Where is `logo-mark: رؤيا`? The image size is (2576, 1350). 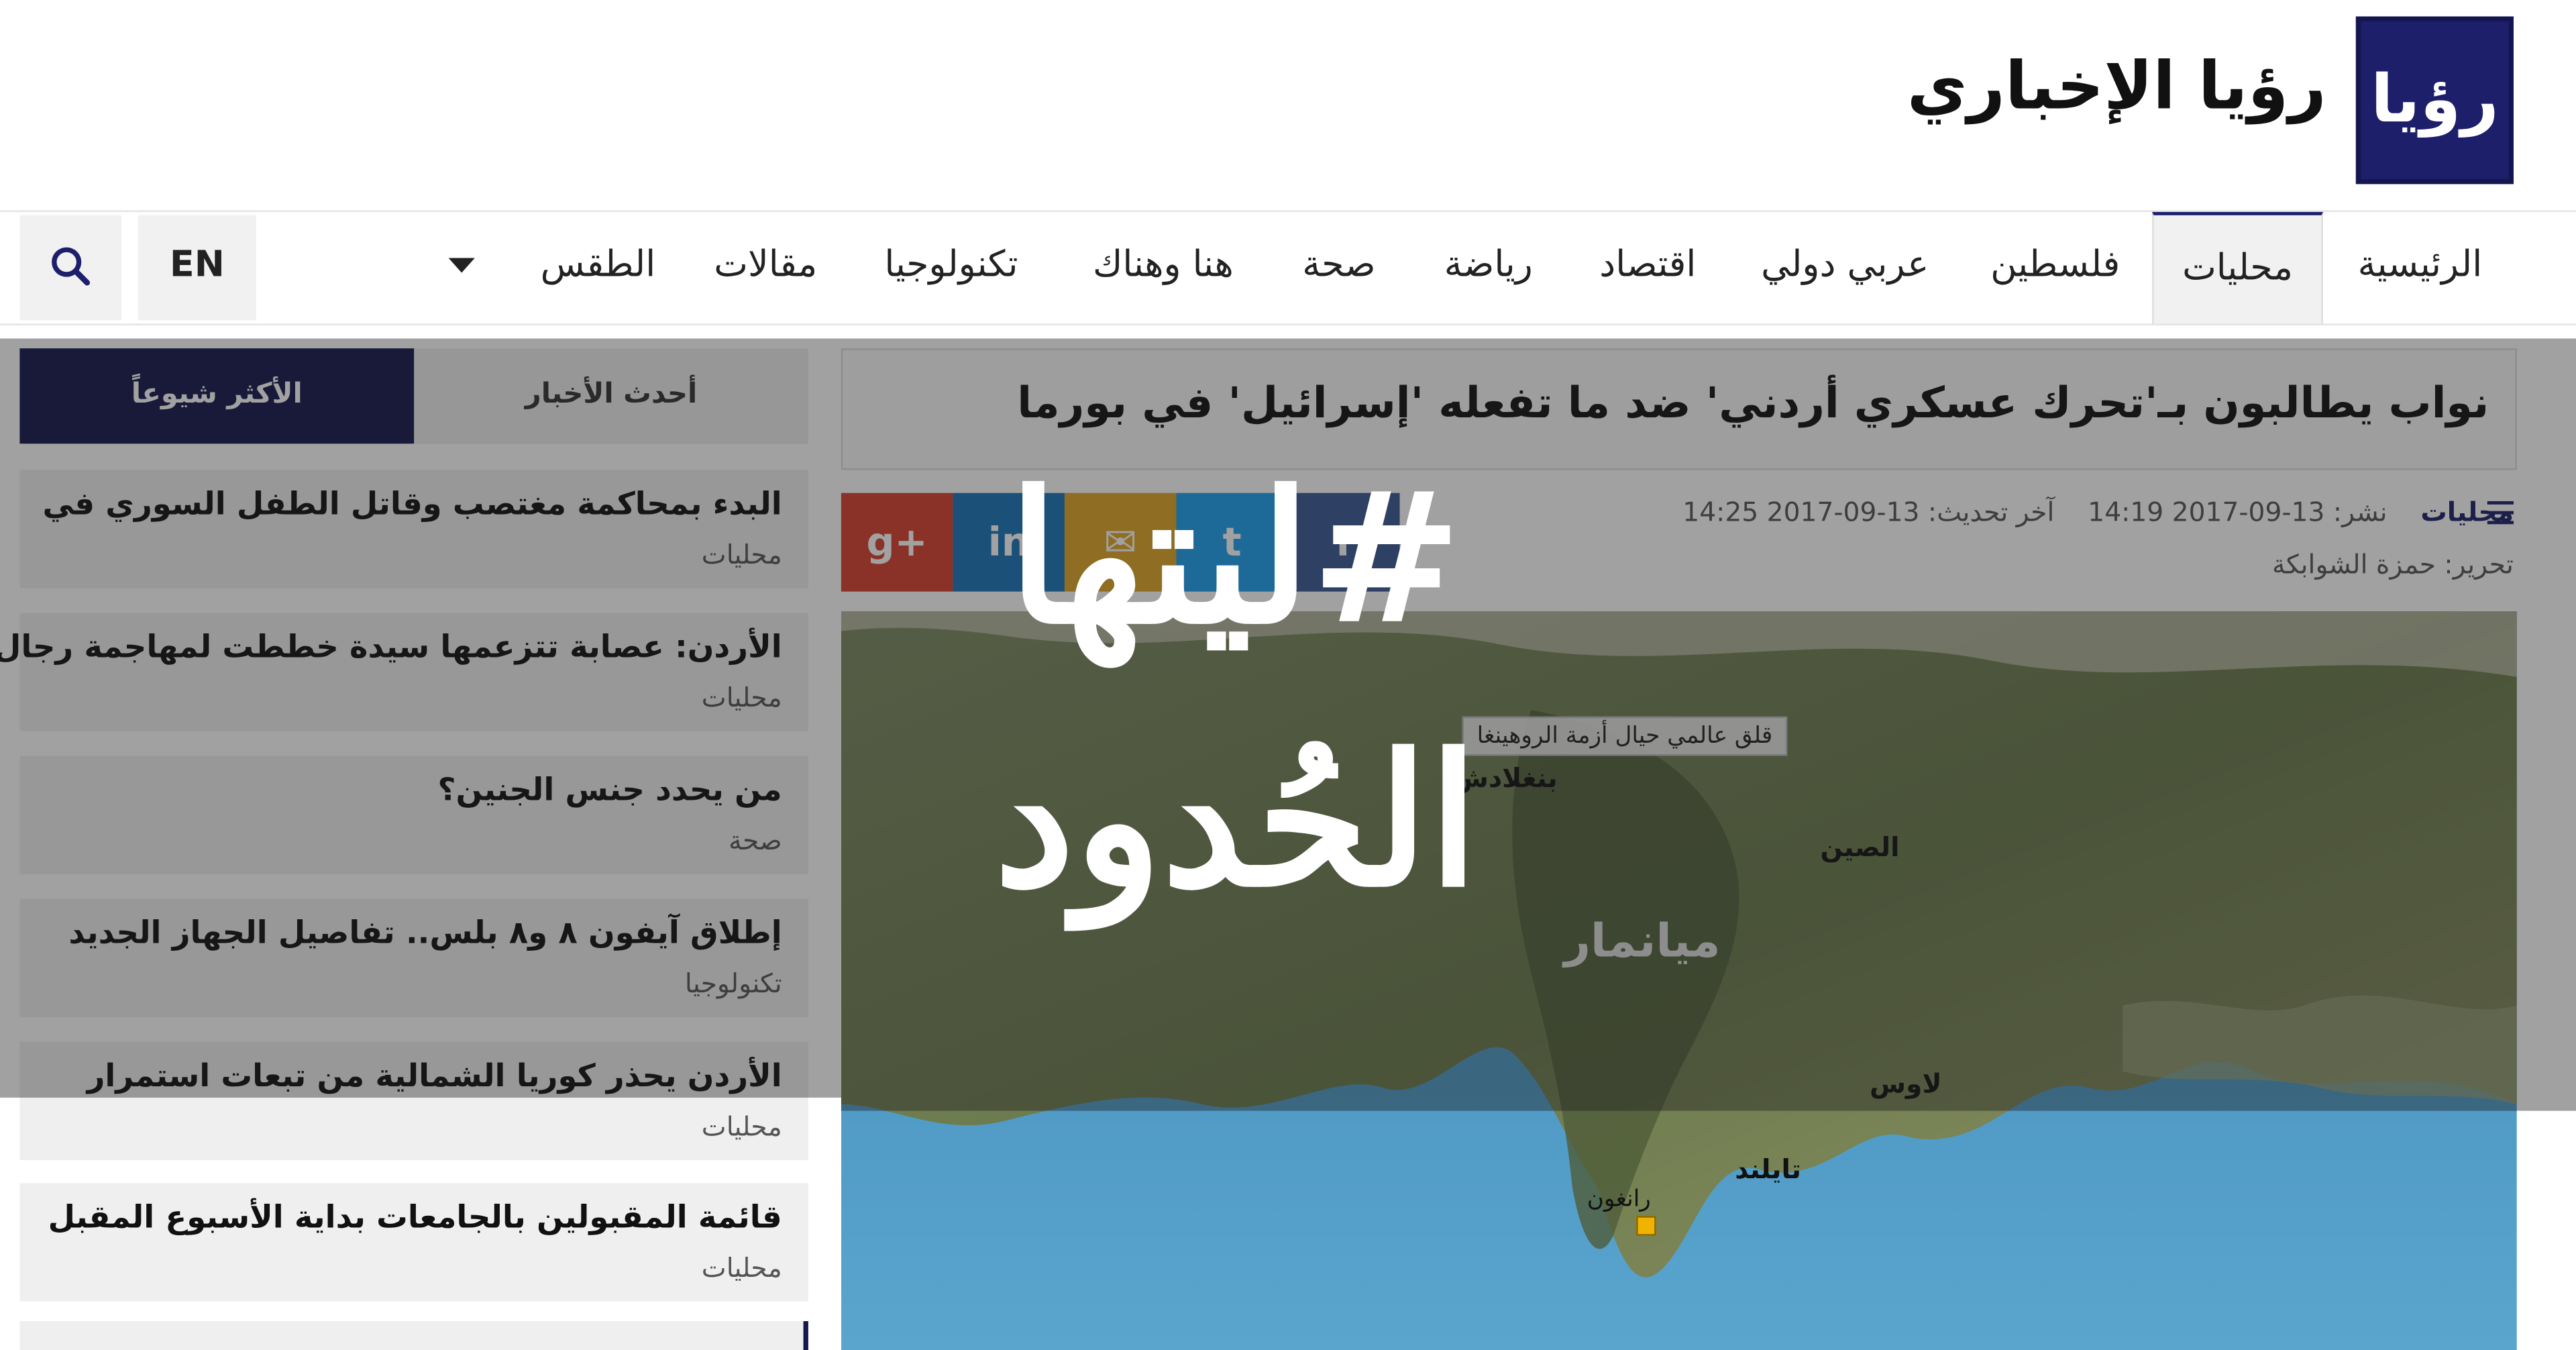 logo-mark: رؤيا is located at coordinates (2434, 100).